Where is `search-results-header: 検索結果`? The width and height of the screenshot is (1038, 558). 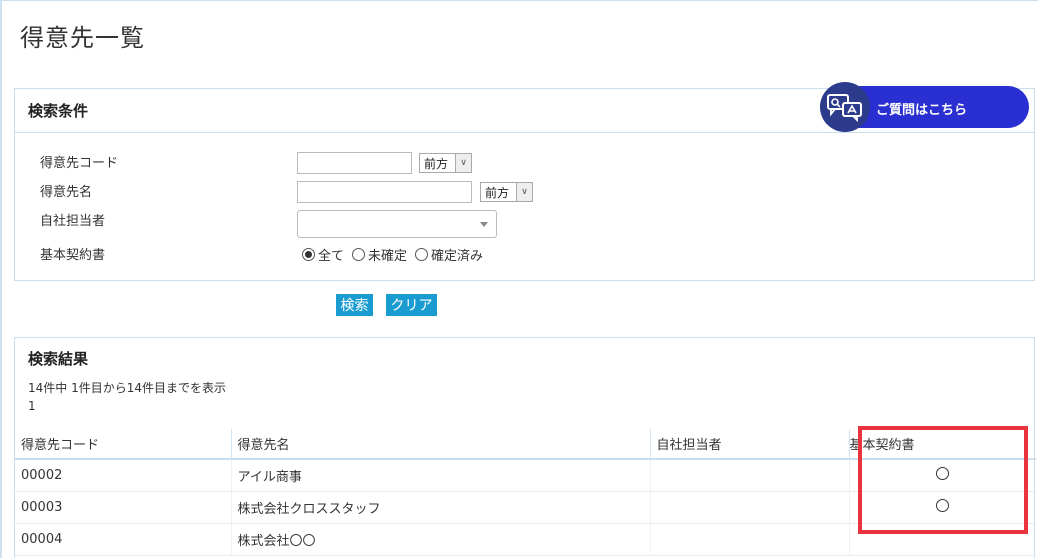 search-results-header: 検索結果 is located at coordinates (58, 358).